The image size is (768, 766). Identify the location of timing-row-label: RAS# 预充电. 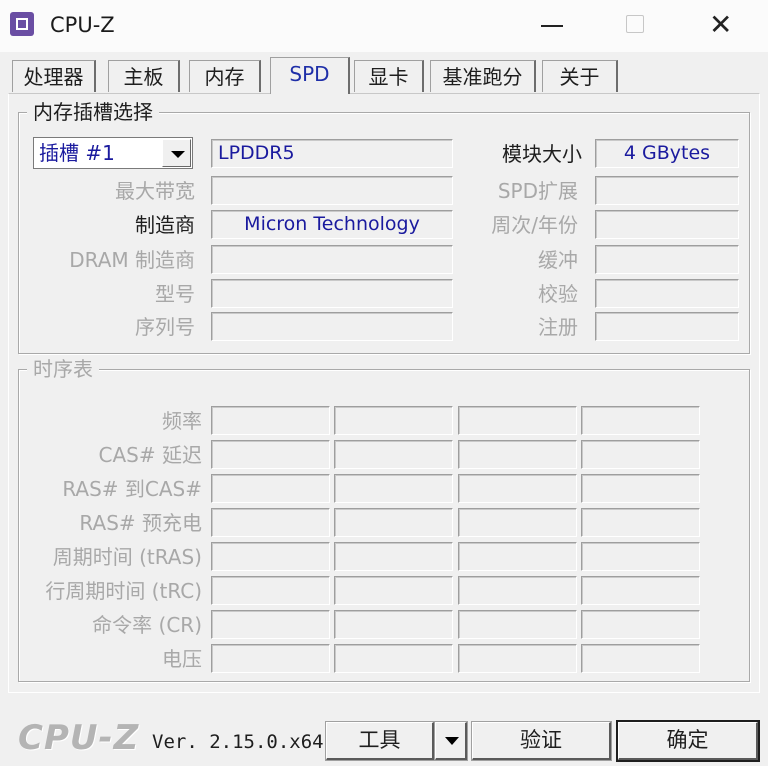
(140, 523).